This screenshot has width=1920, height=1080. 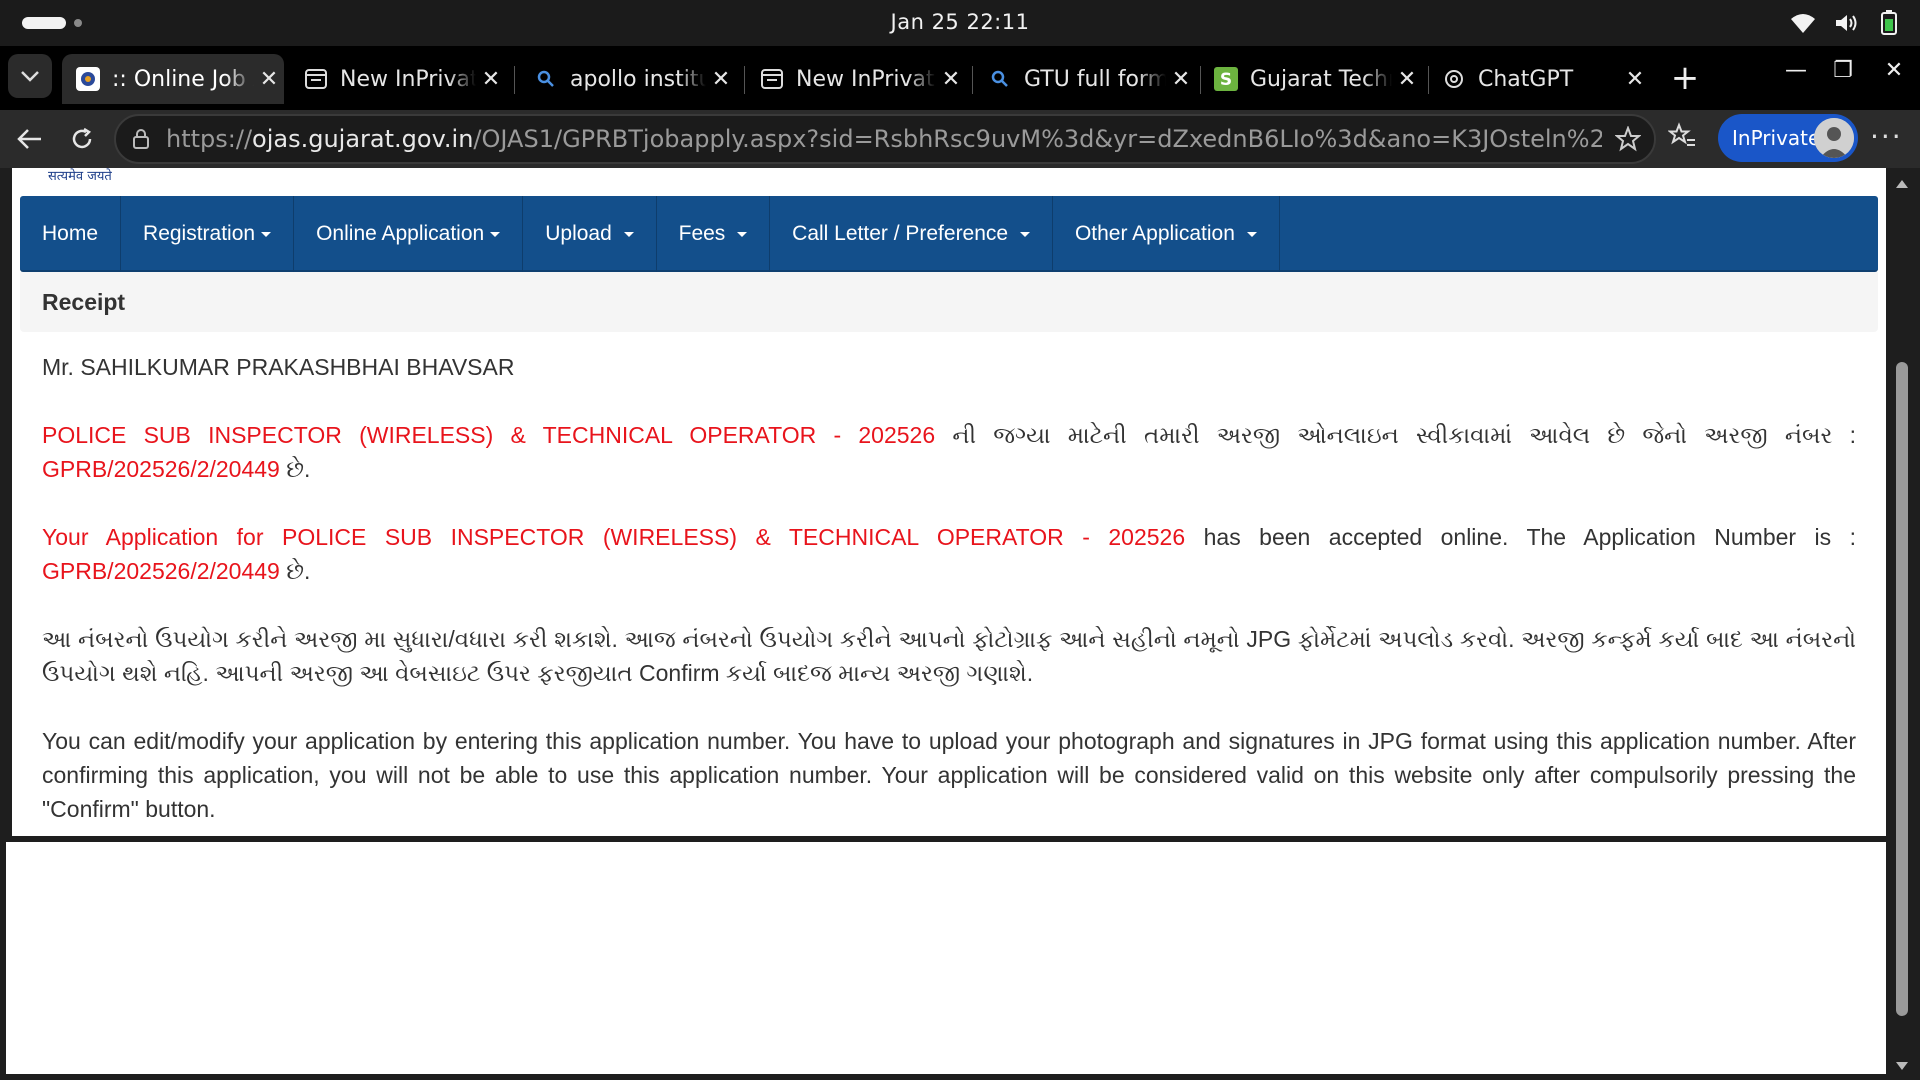 What do you see at coordinates (1085, 79) in the screenshot?
I see `tab-gtu-search: GTU full form ✕` at bounding box center [1085, 79].